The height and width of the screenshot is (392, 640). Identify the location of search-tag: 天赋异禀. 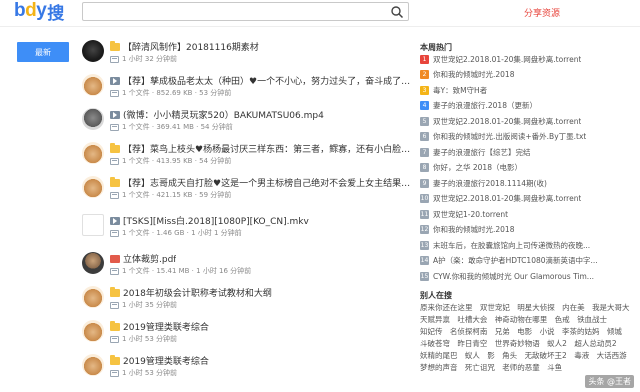
(435, 319).